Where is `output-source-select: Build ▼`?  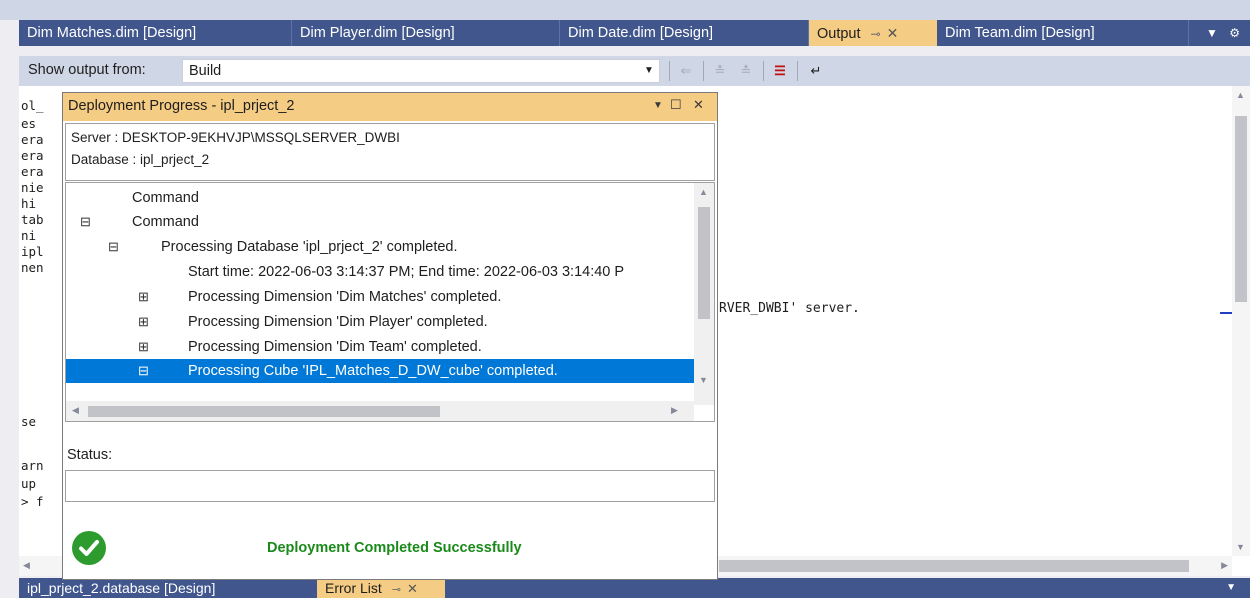
output-source-select: Build ▼ is located at coordinates (421, 71).